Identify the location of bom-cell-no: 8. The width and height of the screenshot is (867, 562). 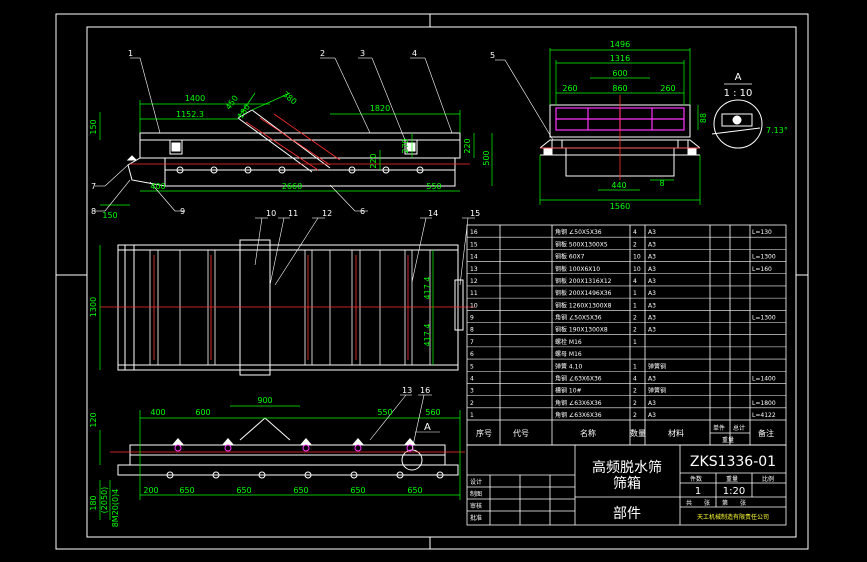
(472, 330).